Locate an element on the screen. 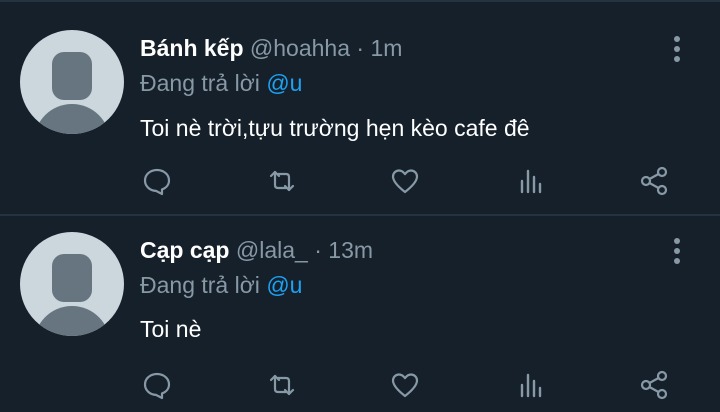  username: @lala_ is located at coordinates (272, 250).